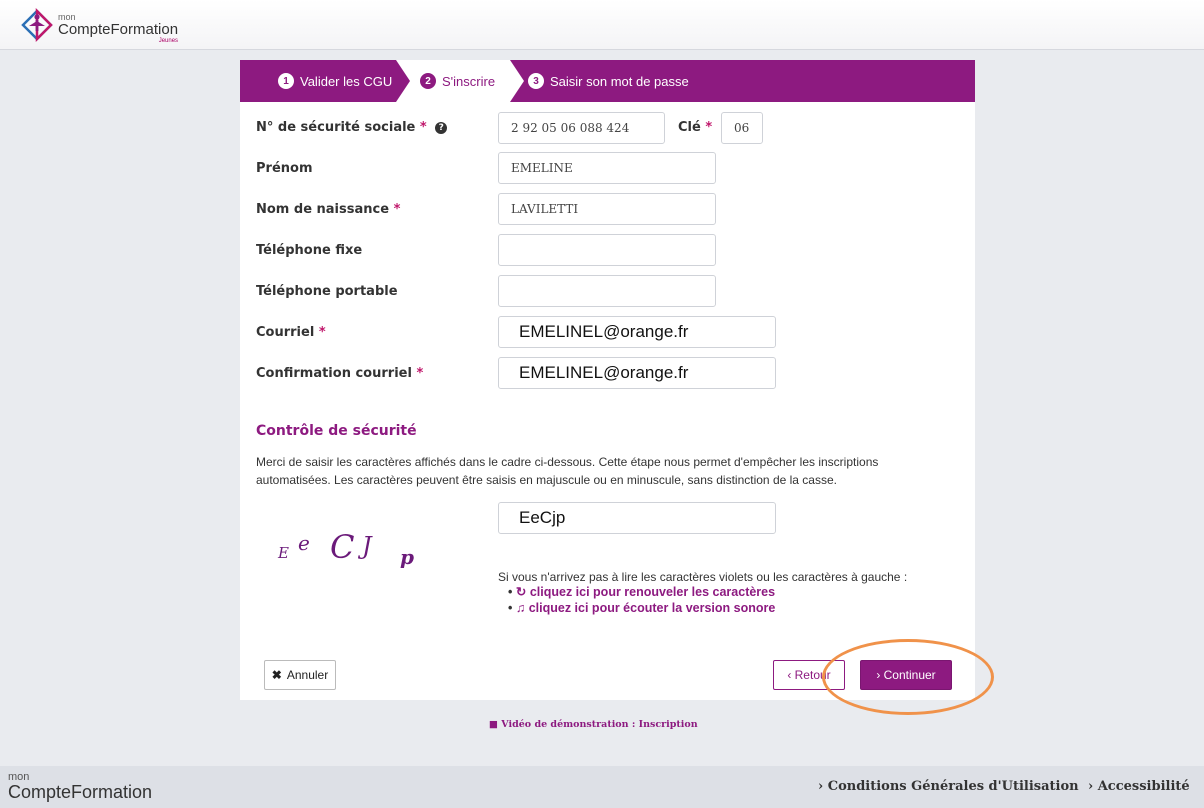  Describe the element at coordinates (521, 592) in the screenshot. I see `refresh-icon: ↻` at that location.